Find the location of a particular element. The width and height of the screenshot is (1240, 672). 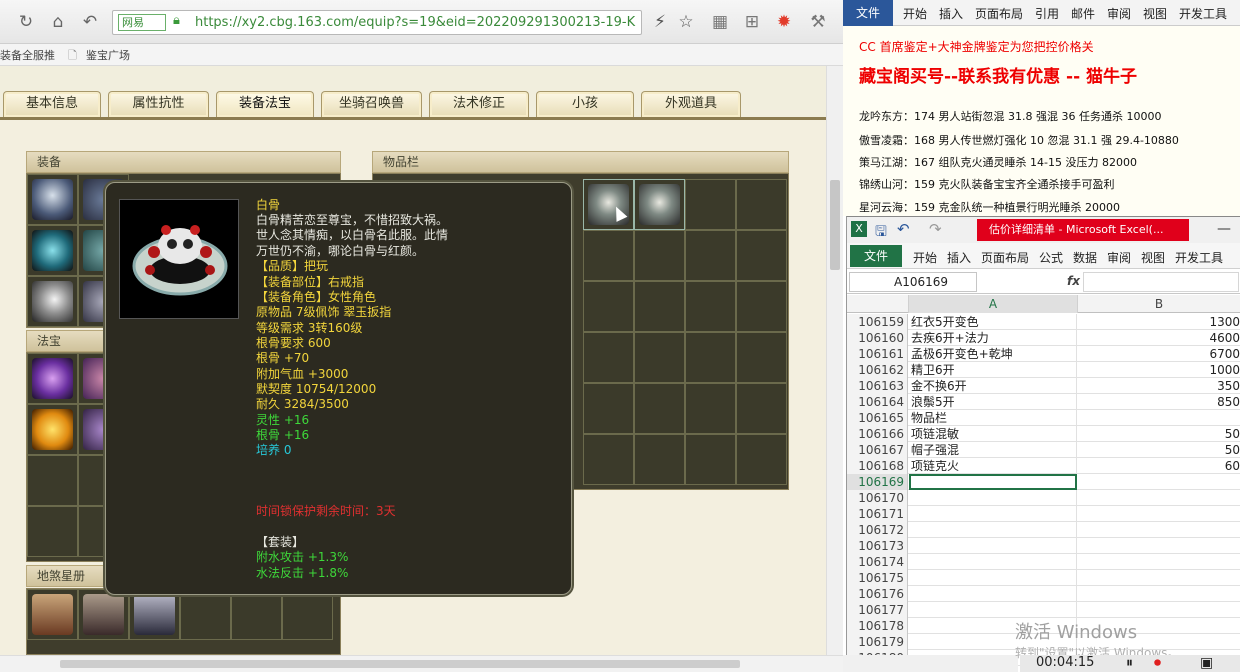

excel-menu-item: 审阅 is located at coordinates (1119, 257).